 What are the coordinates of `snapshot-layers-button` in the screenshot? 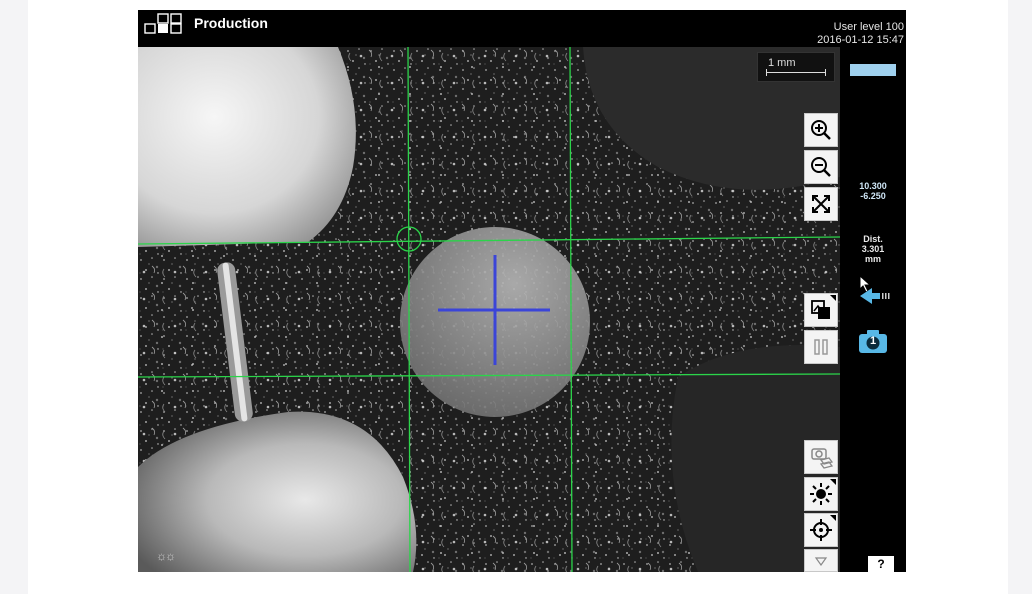 It's located at (821, 457).